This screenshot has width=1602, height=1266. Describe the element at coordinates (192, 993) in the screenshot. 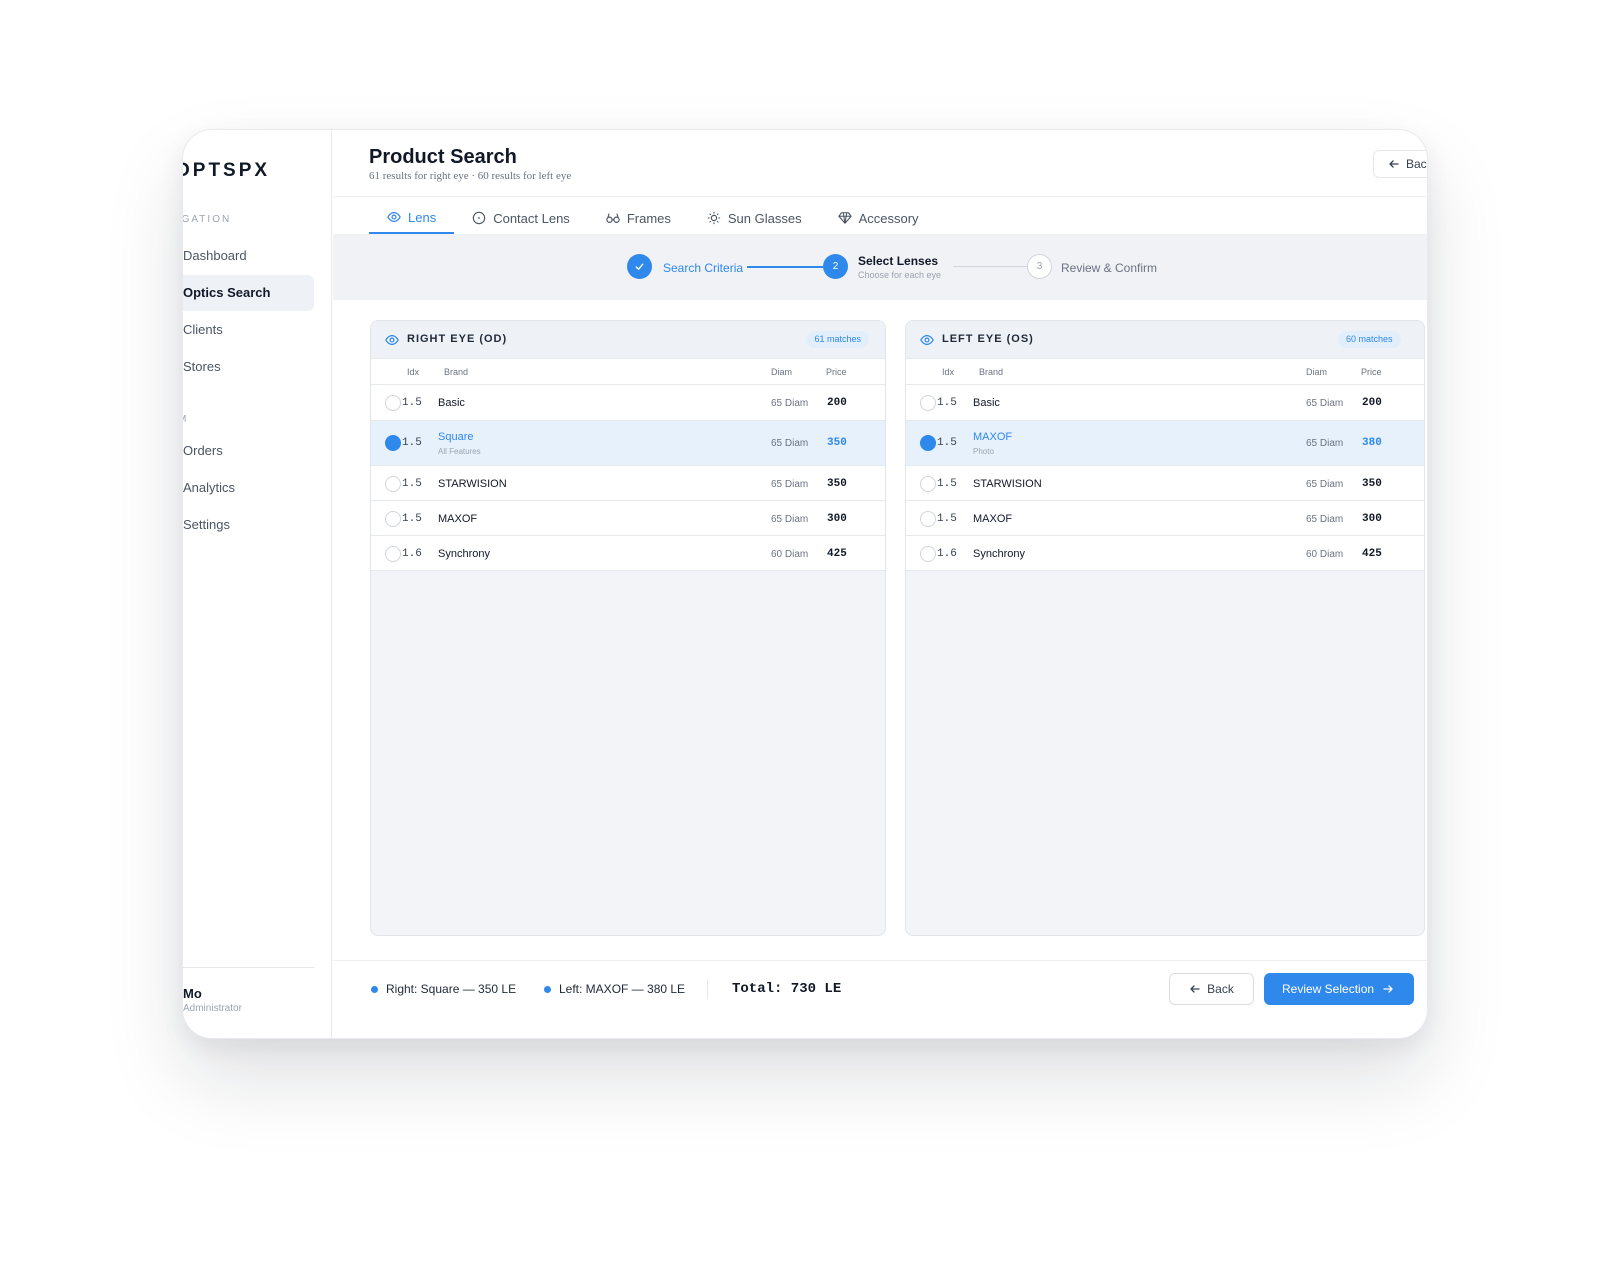

I see `user-name: Mo` at that location.